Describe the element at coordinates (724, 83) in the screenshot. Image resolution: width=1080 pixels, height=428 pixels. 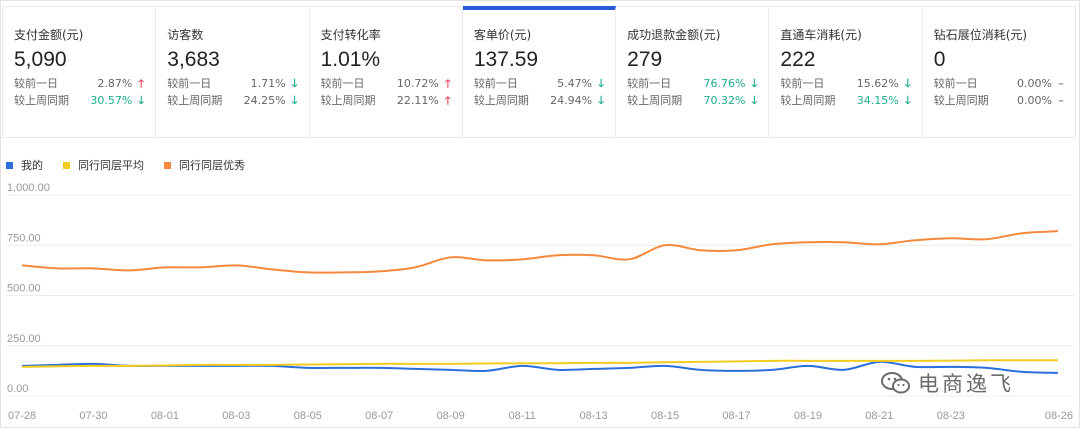
I see `comparison-percent: 76.76%` at that location.